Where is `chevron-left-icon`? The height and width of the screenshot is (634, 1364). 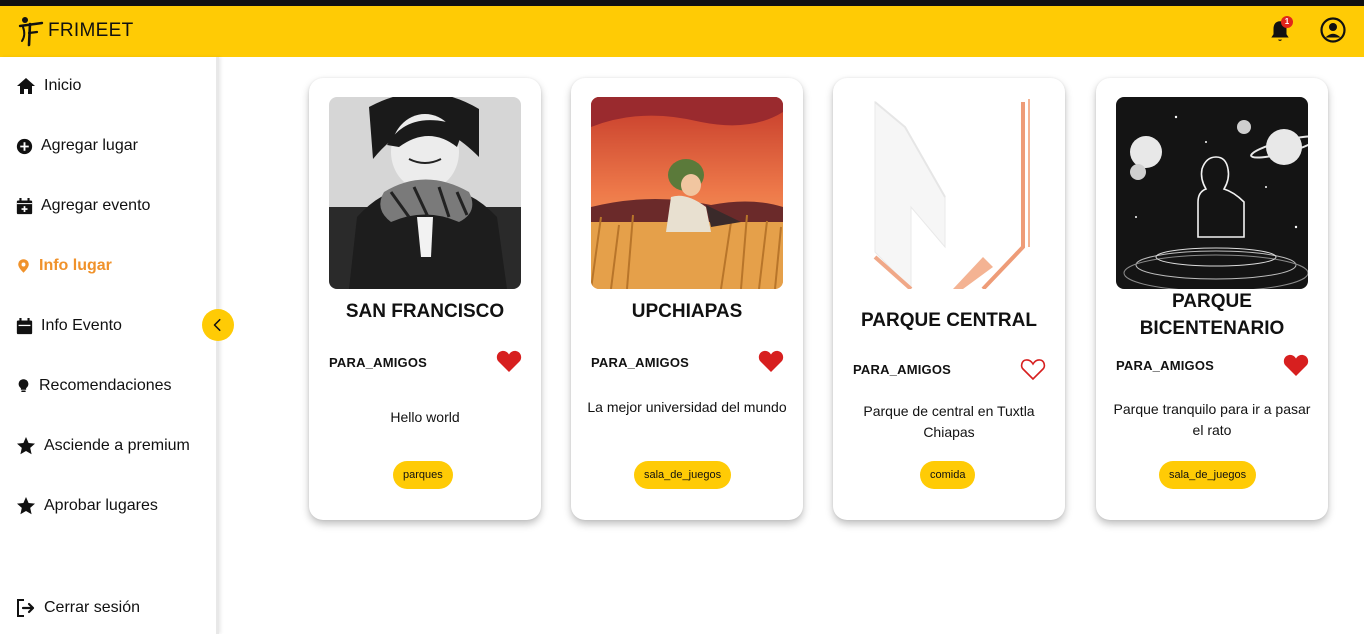 chevron-left-icon is located at coordinates (217, 325).